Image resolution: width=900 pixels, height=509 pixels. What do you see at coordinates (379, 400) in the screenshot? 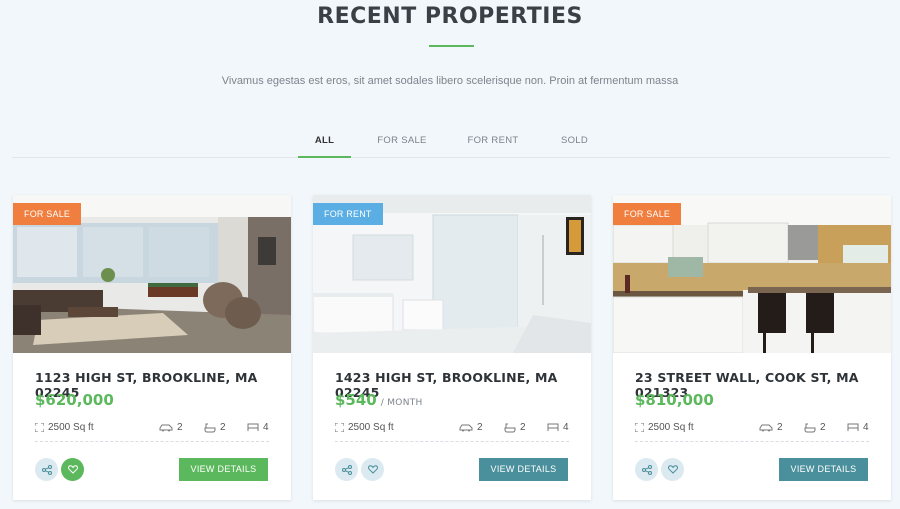
I see `property-price: $540/ MONTH` at bounding box center [379, 400].